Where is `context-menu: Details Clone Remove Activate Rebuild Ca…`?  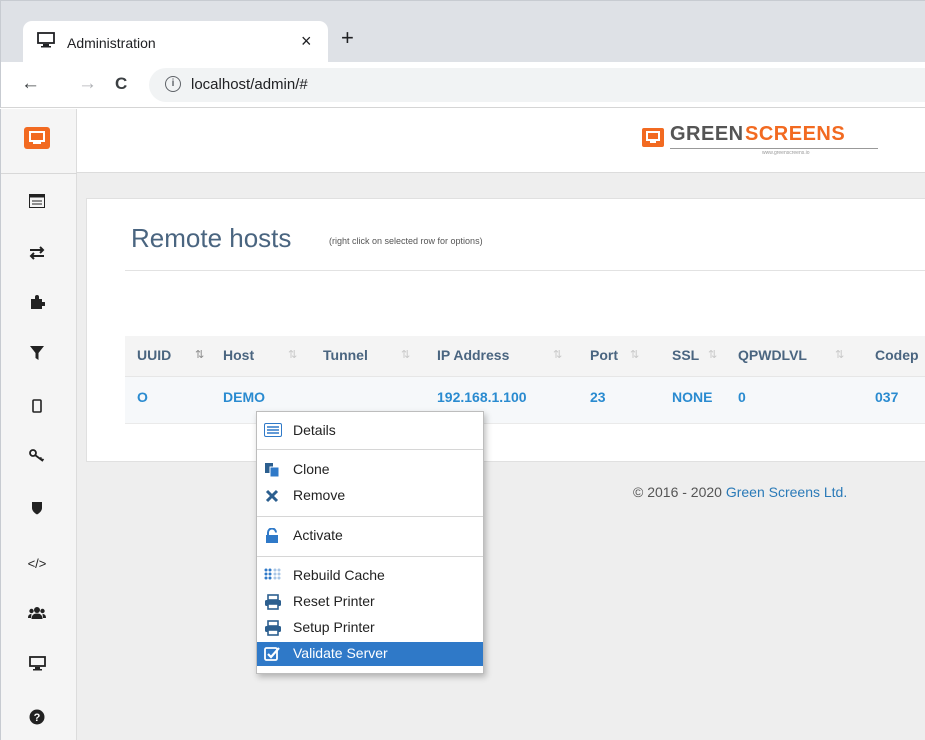 context-menu: Details Clone Remove Activate Rebuild Ca… is located at coordinates (370, 542).